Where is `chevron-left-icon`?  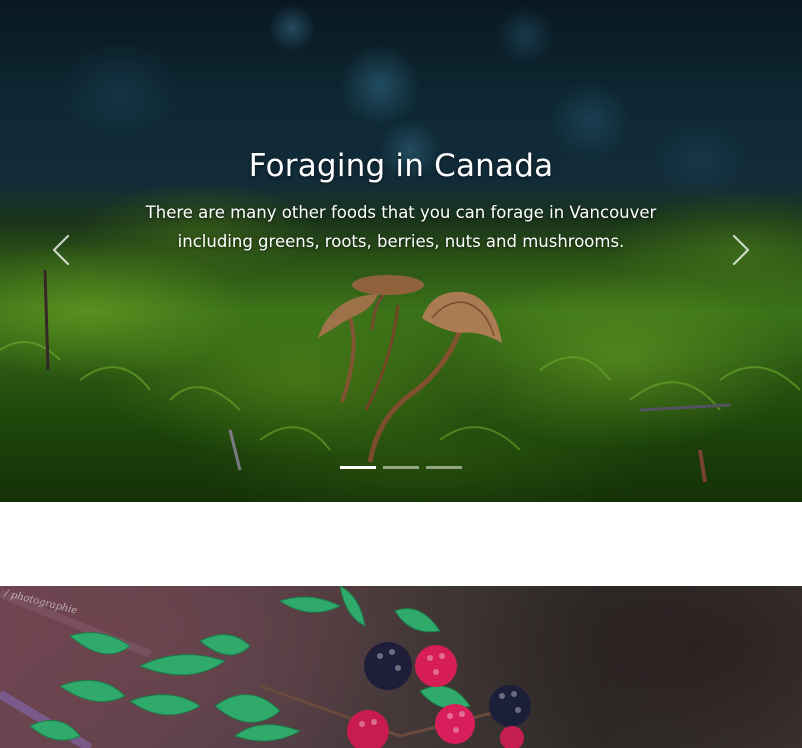 chevron-left-icon is located at coordinates (61, 250).